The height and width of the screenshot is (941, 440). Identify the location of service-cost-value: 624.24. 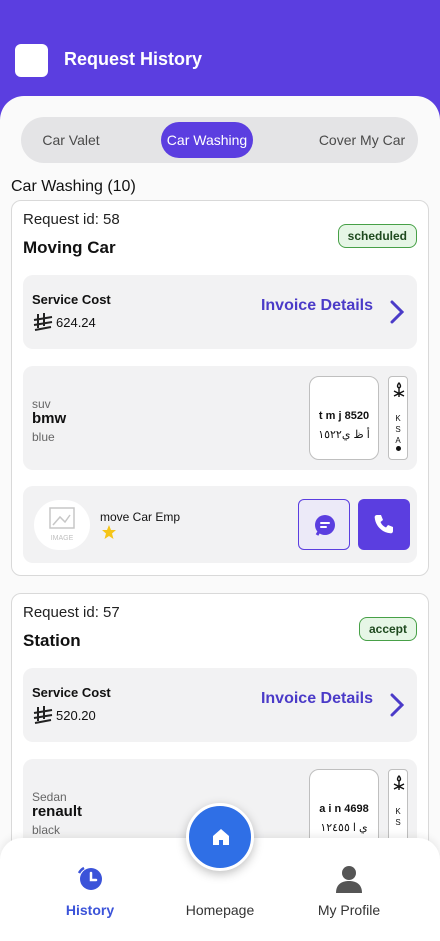
(64, 322).